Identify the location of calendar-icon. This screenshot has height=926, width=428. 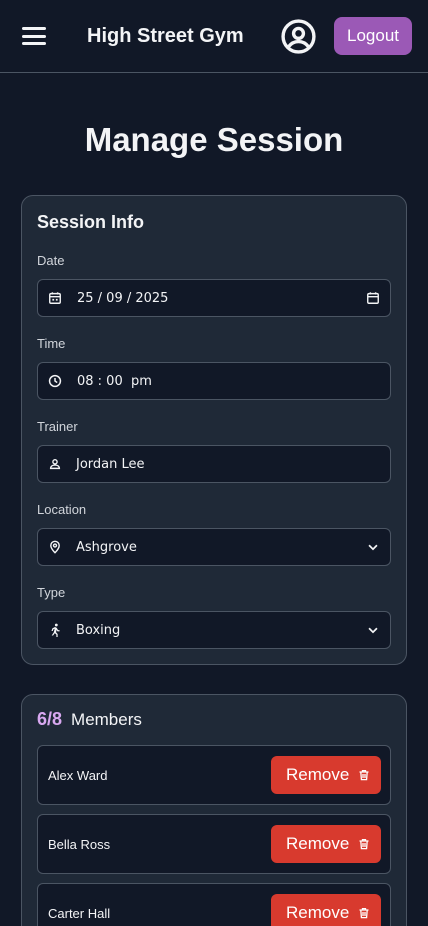
(55, 298).